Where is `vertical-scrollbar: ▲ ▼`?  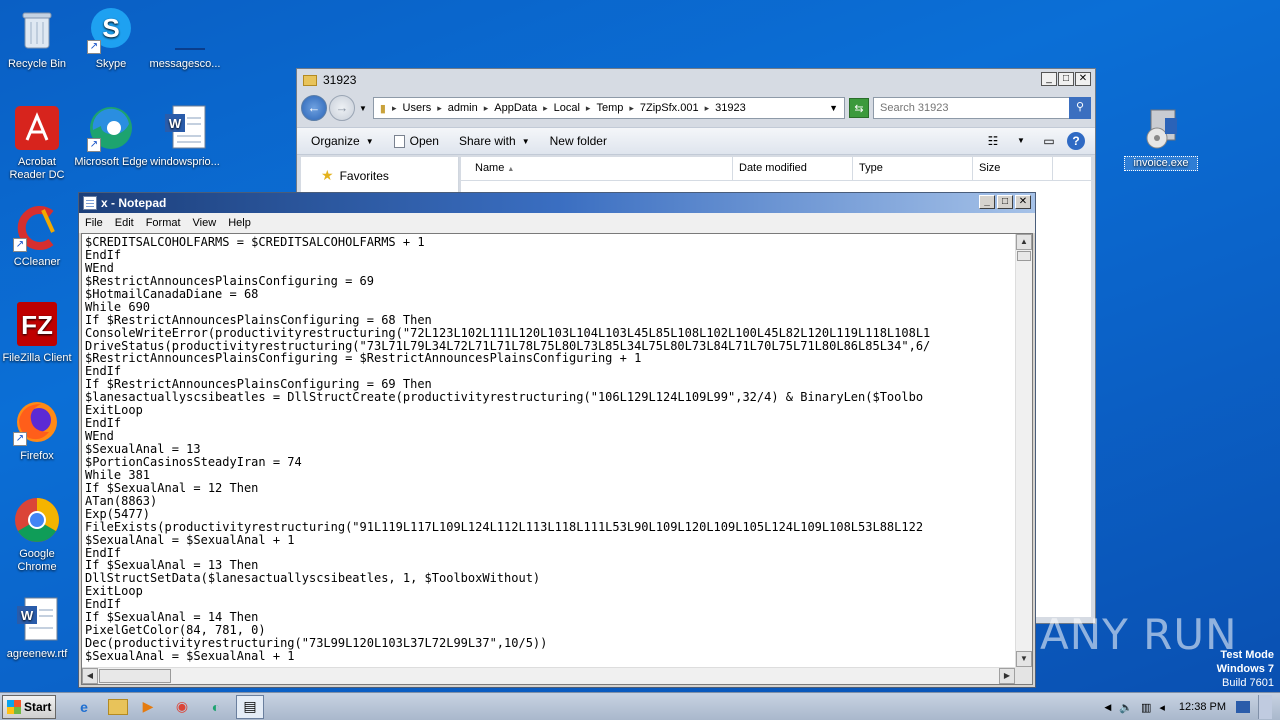 vertical-scrollbar: ▲ ▼ is located at coordinates (1023, 450).